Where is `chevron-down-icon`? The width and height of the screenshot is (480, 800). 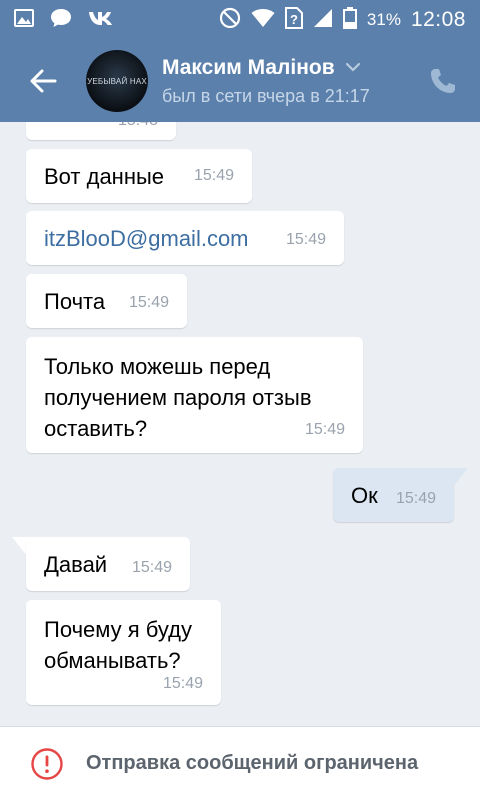 chevron-down-icon is located at coordinates (353, 68).